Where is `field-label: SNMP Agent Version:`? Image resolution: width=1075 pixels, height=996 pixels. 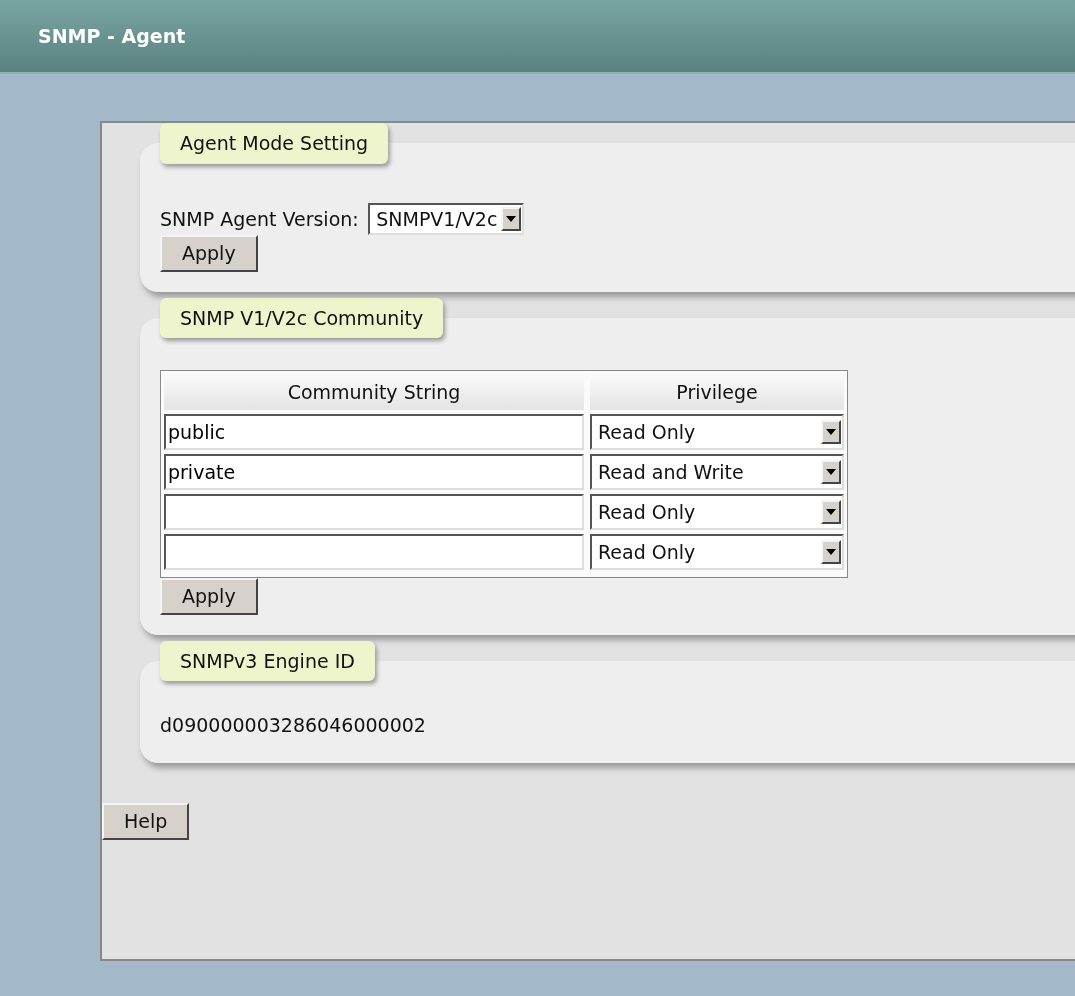
field-label: SNMP Agent Version: is located at coordinates (259, 219).